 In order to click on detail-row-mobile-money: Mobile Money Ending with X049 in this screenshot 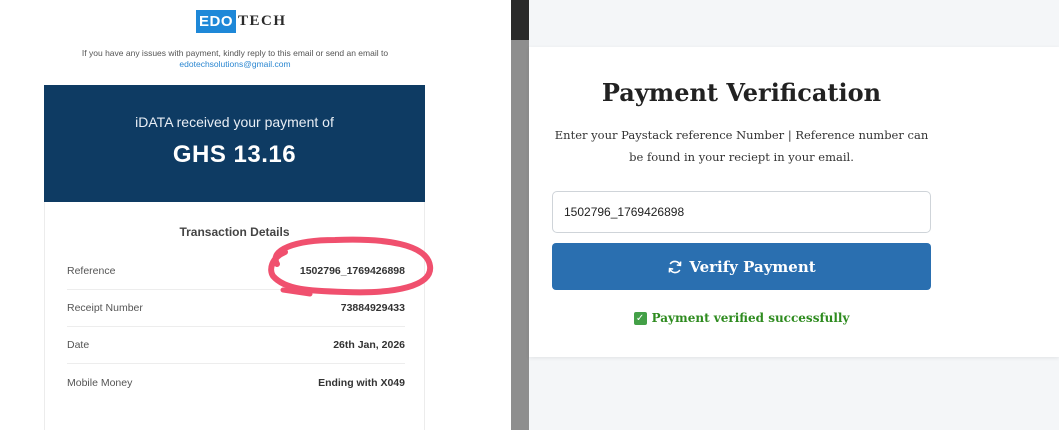, I will do `click(236, 382)`.